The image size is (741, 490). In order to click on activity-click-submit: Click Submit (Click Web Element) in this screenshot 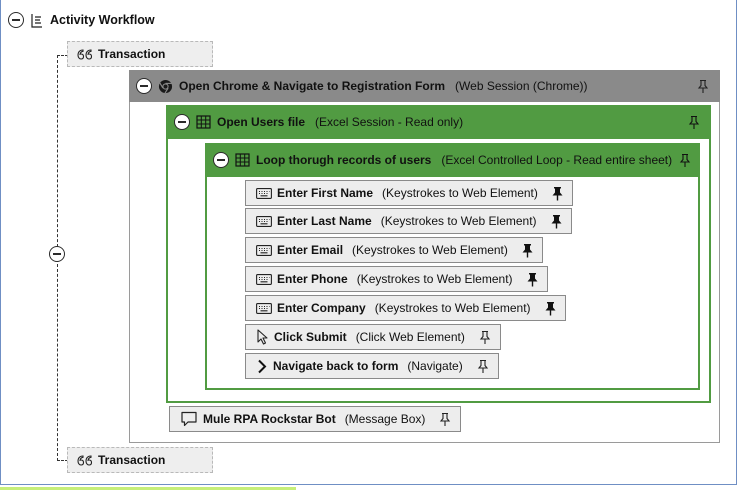, I will do `click(373, 337)`.